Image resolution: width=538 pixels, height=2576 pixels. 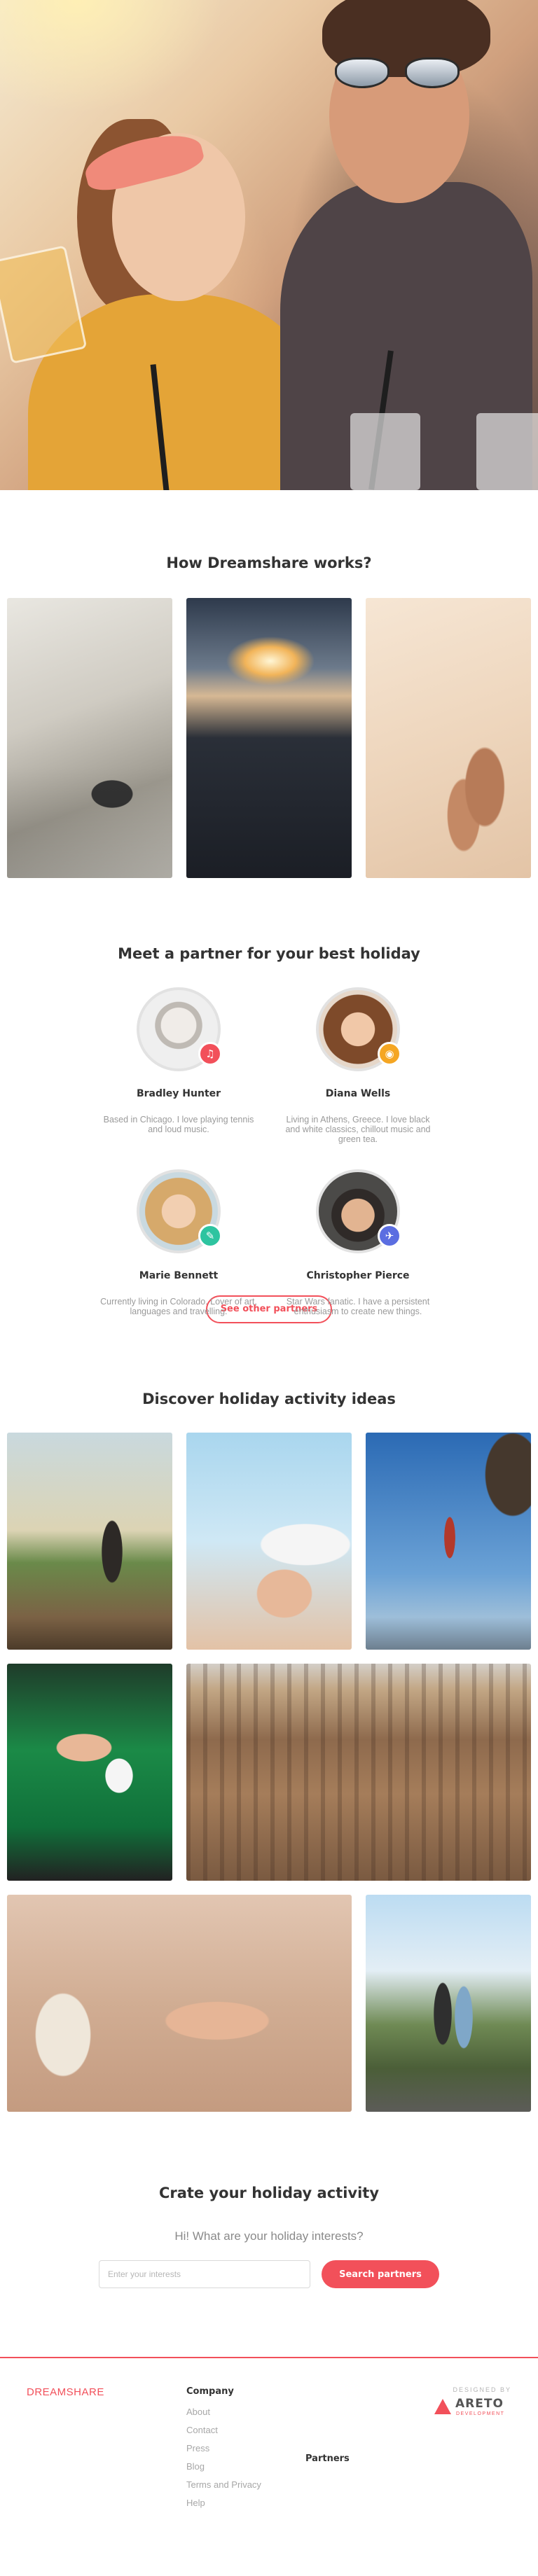 I want to click on music-icon: ♫, so click(x=210, y=1054).